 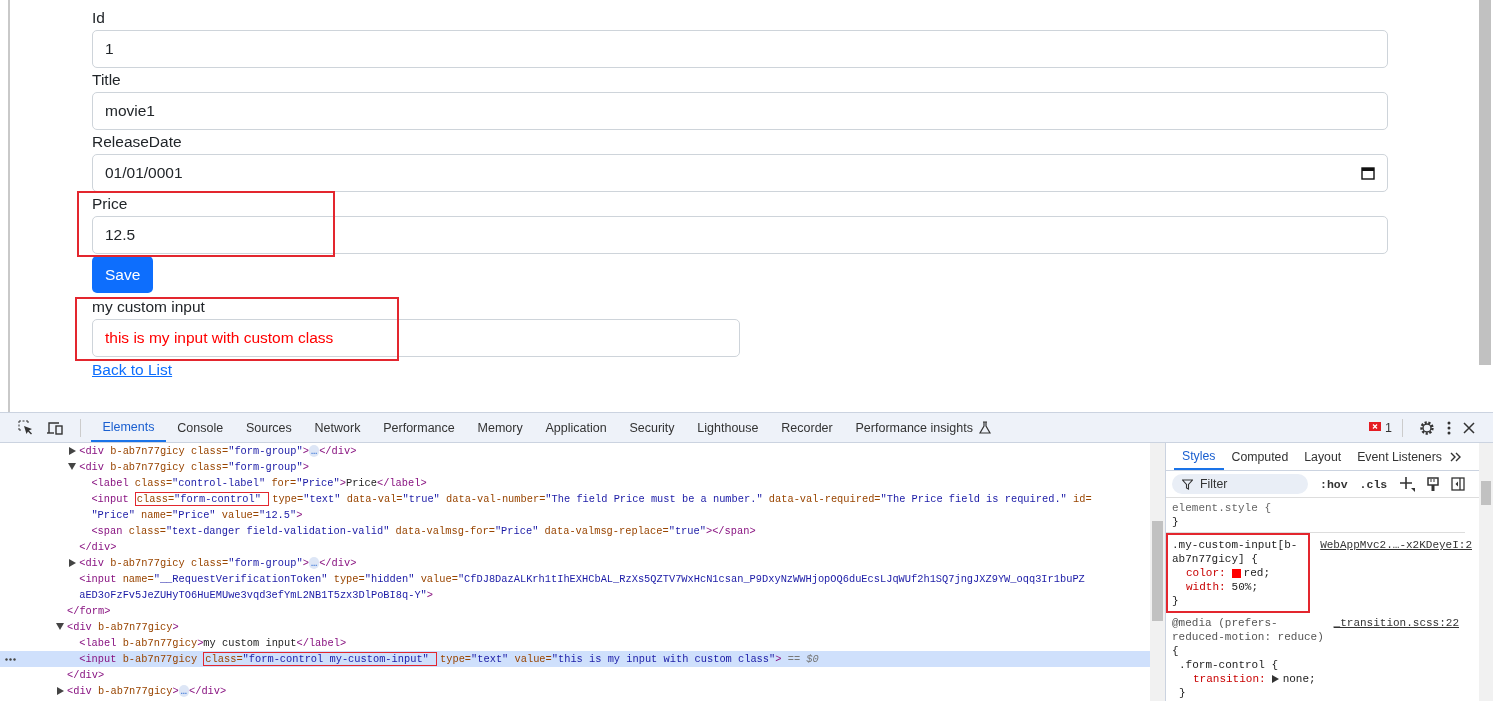 What do you see at coordinates (110, 204) in the screenshot?
I see `field-label: Price` at bounding box center [110, 204].